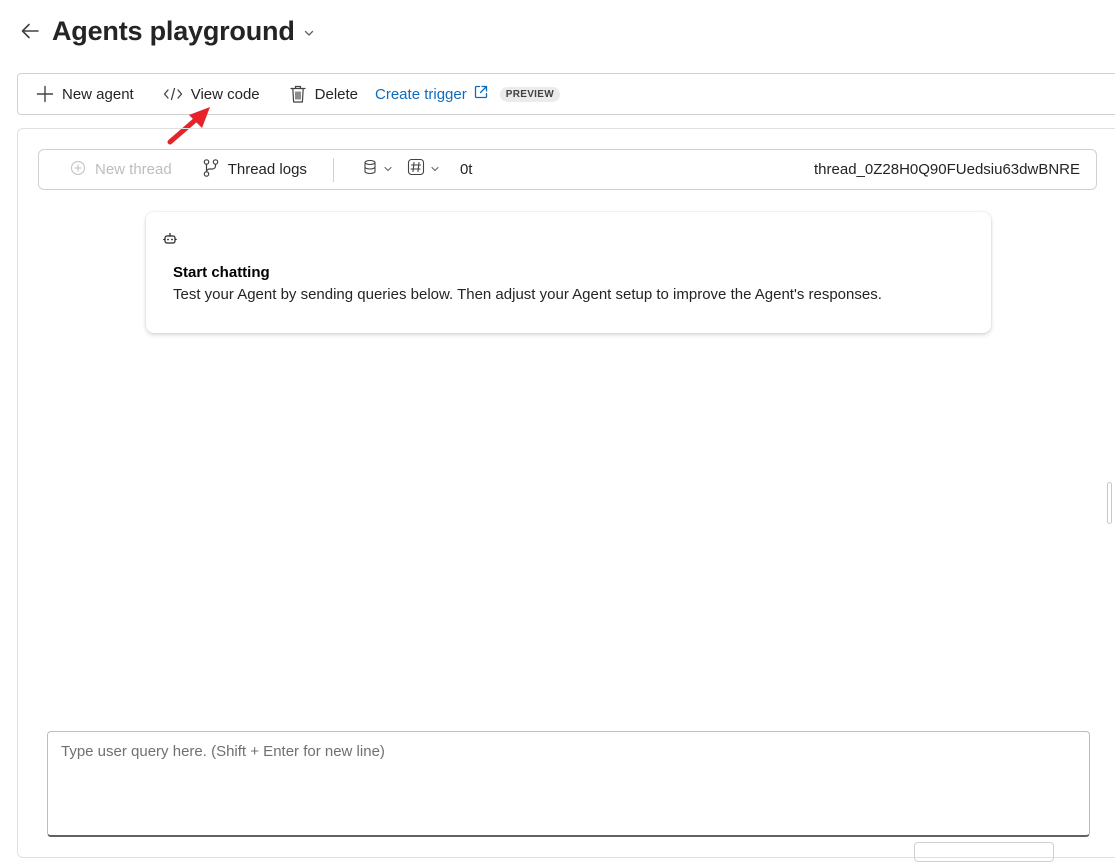 The image size is (1115, 862). I want to click on panel-resize-handle, so click(1109, 503).